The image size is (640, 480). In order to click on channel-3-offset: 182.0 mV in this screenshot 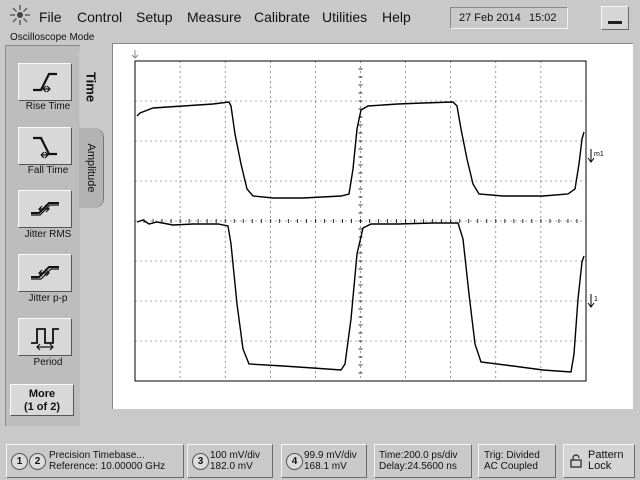, I will do `click(231, 466)`.